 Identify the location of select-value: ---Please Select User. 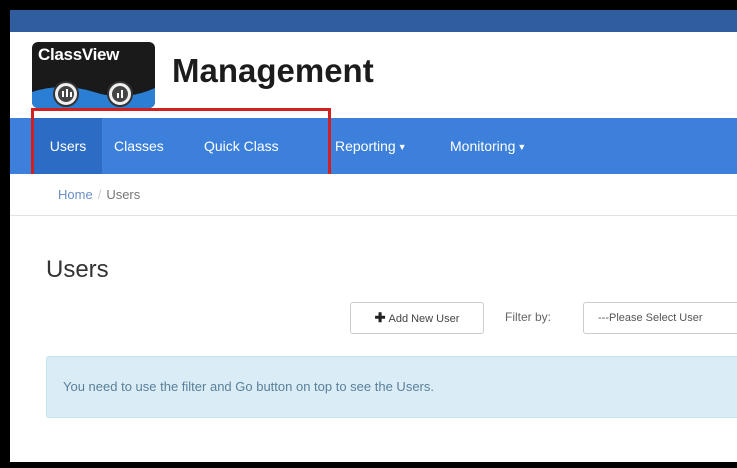
(650, 318).